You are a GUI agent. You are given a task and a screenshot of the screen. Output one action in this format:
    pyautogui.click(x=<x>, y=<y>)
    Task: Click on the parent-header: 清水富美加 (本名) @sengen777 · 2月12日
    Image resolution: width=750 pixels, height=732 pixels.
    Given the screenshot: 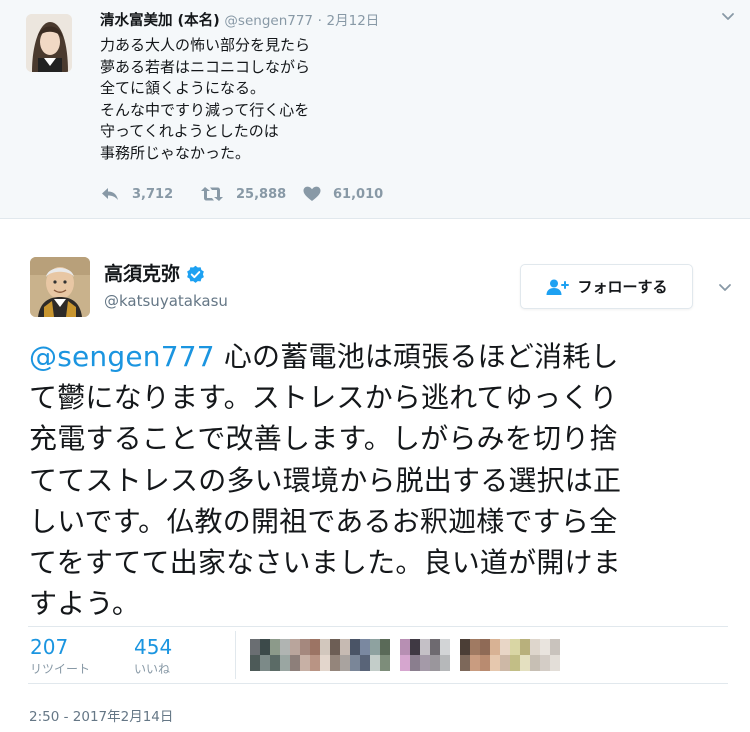 What is the action you would take?
    pyautogui.click(x=239, y=21)
    